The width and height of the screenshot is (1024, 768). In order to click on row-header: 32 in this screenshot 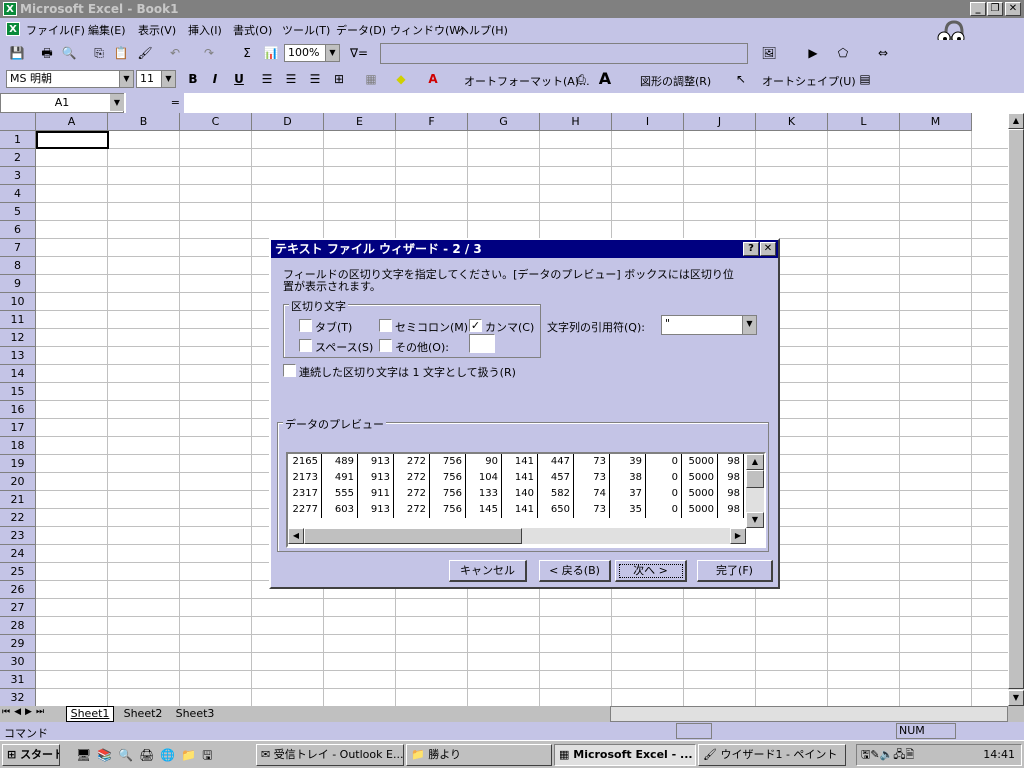, I will do `click(18, 697)`.